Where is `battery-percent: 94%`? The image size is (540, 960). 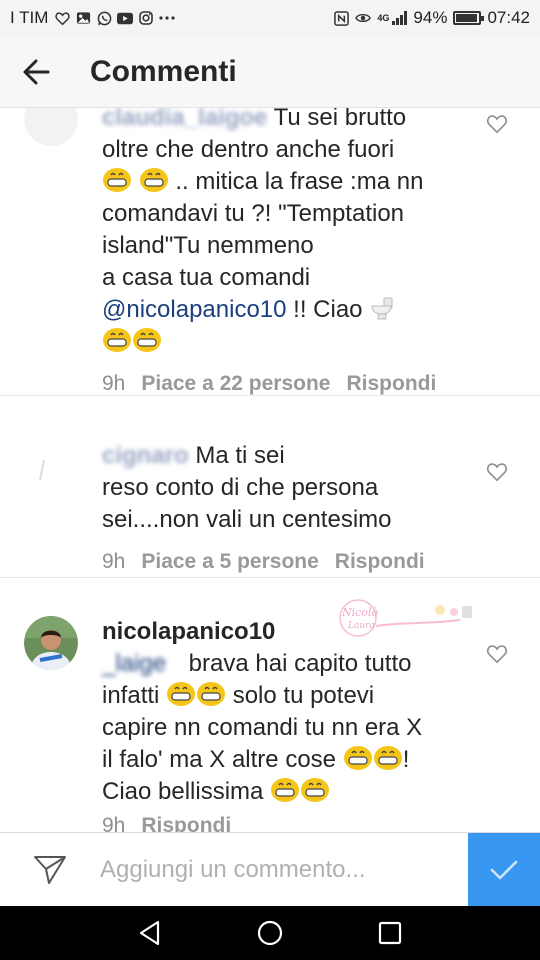 battery-percent: 94% is located at coordinates (430, 17).